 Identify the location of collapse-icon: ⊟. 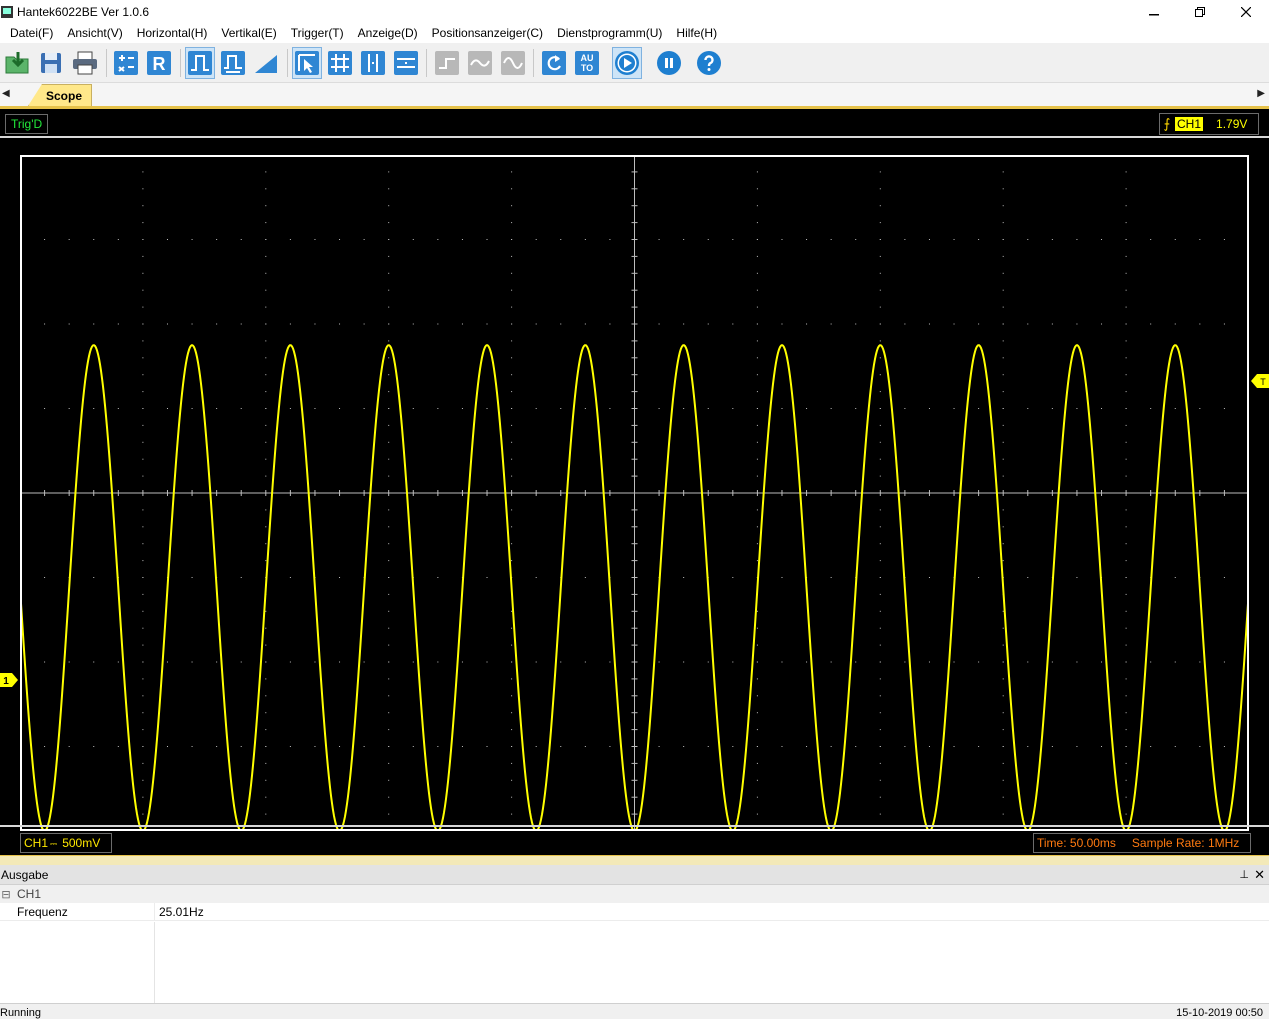
(6, 894).